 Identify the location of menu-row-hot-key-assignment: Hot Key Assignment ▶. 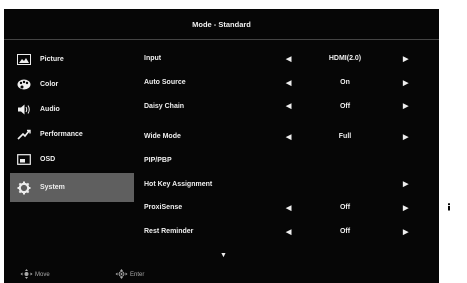
(286, 184).